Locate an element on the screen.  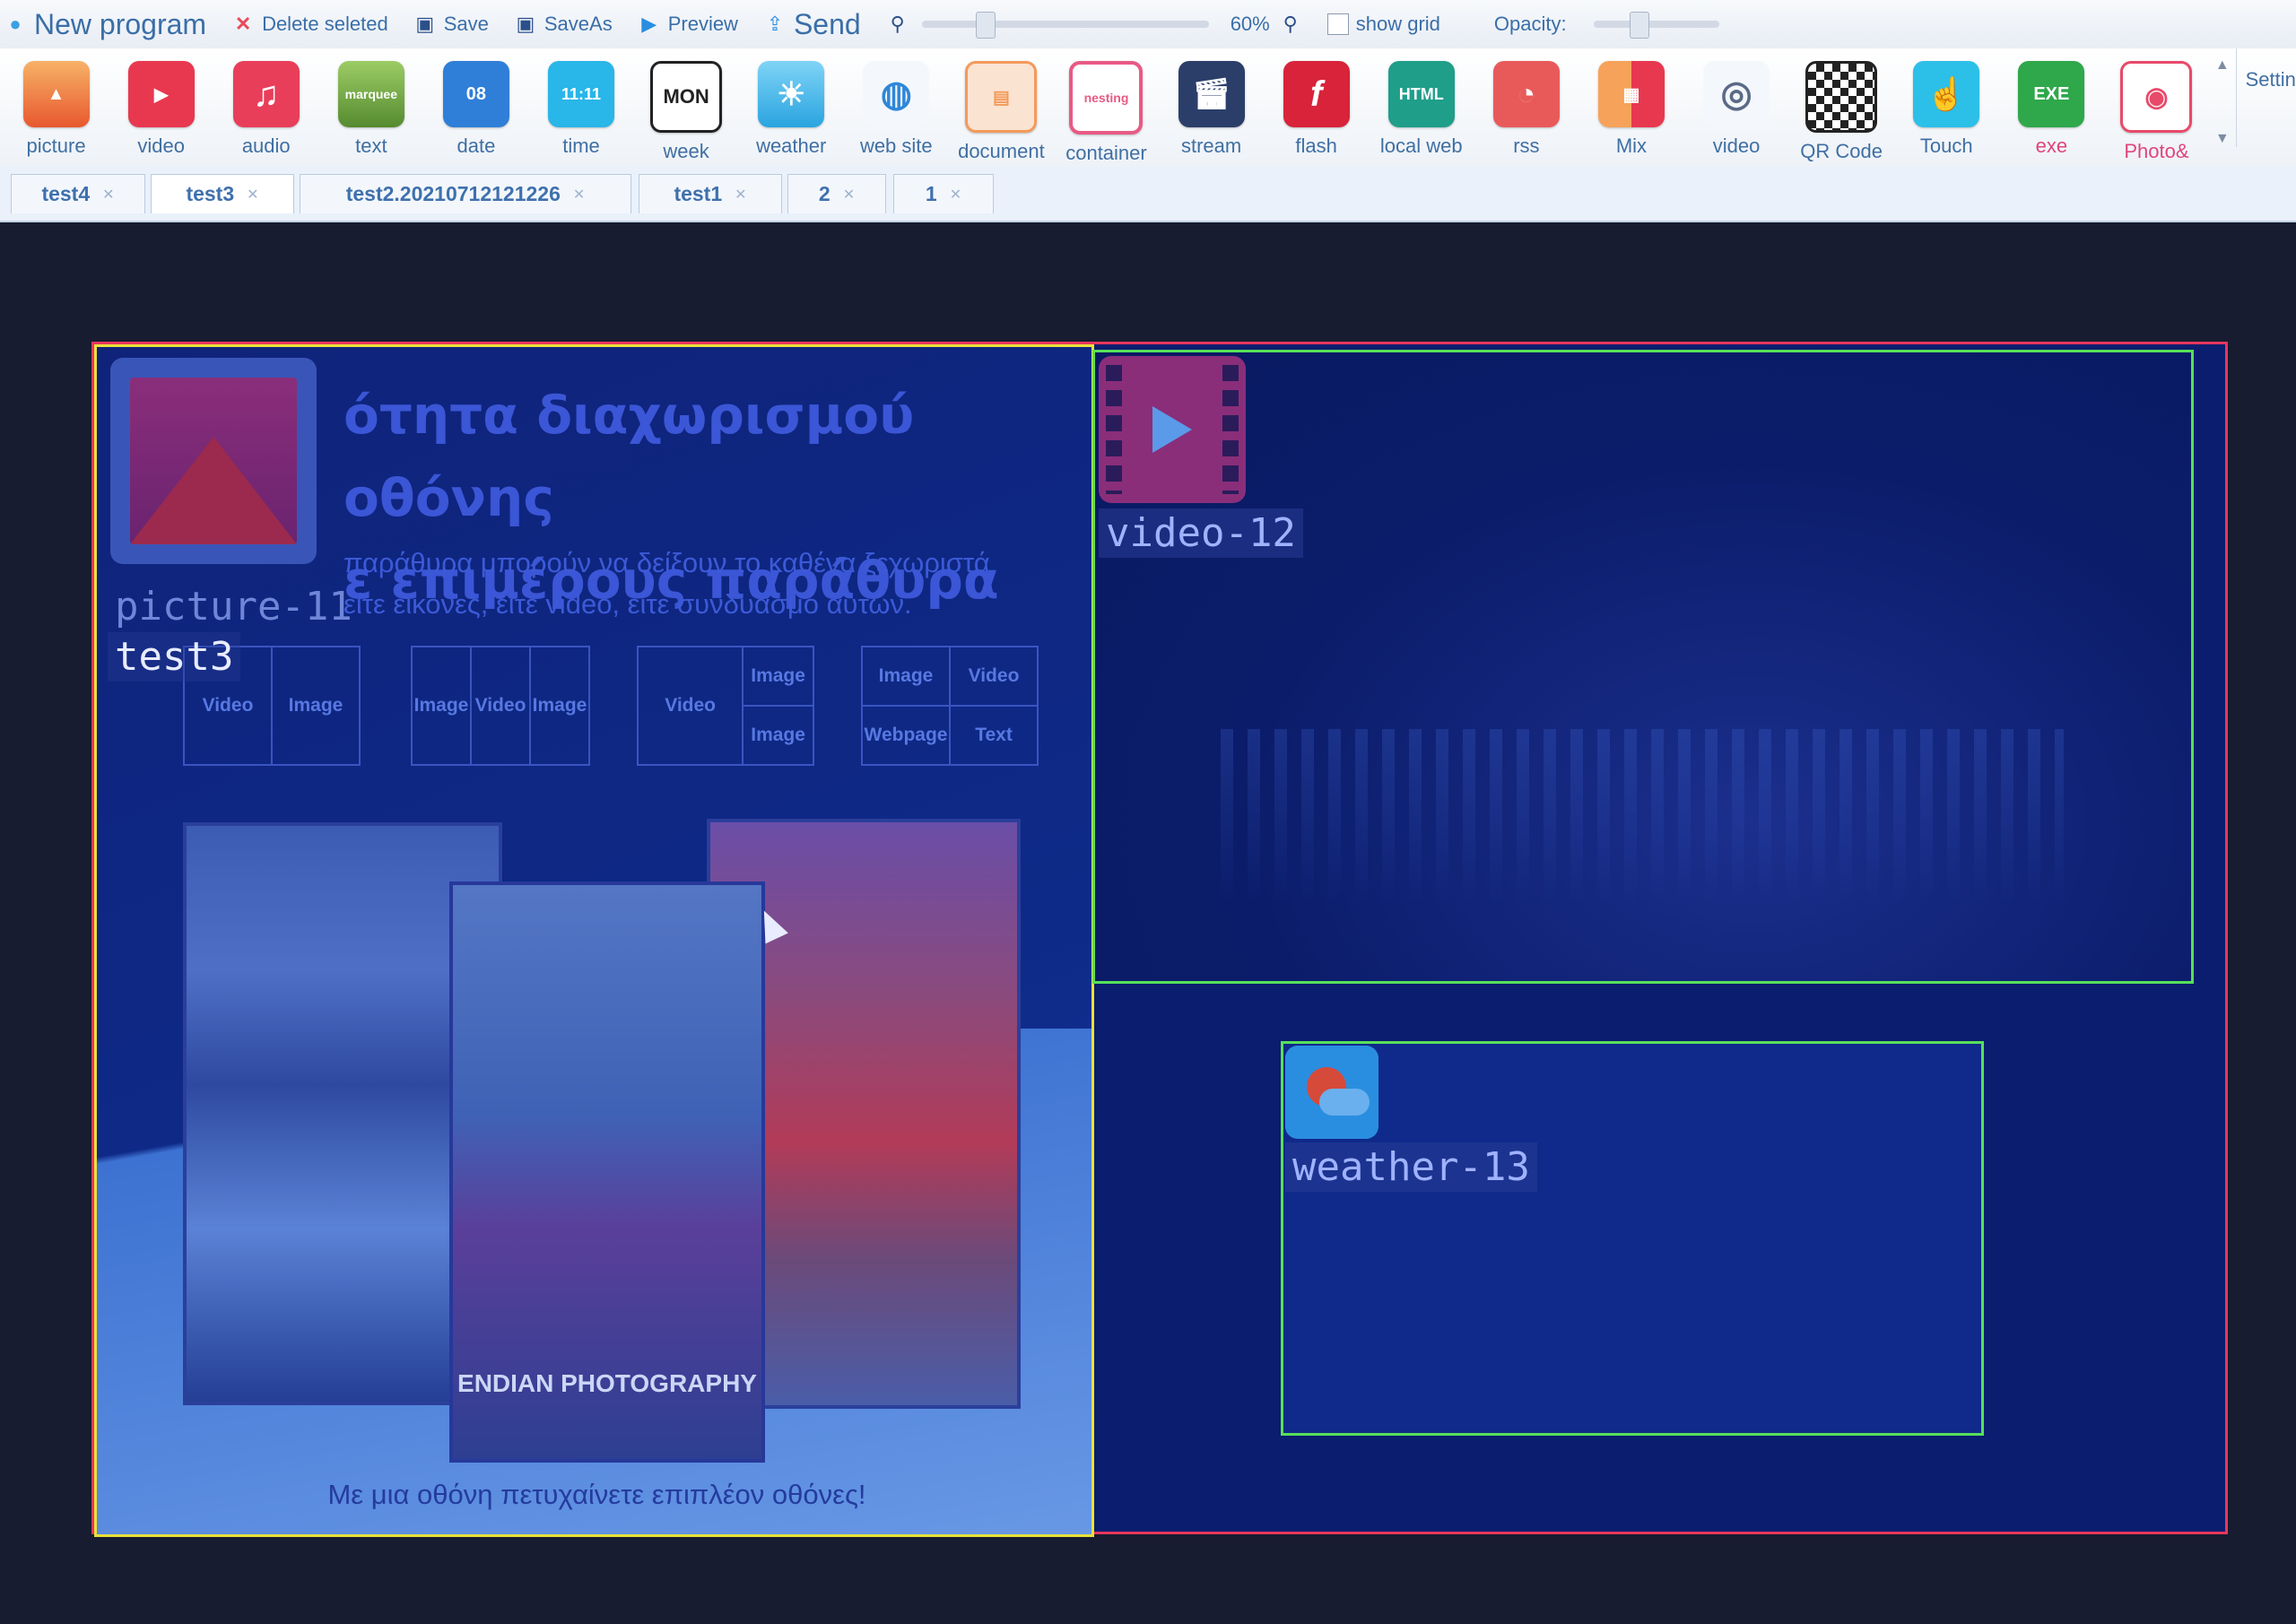
ribbon-scroll: ▲ ▼ is located at coordinates (2222, 102).